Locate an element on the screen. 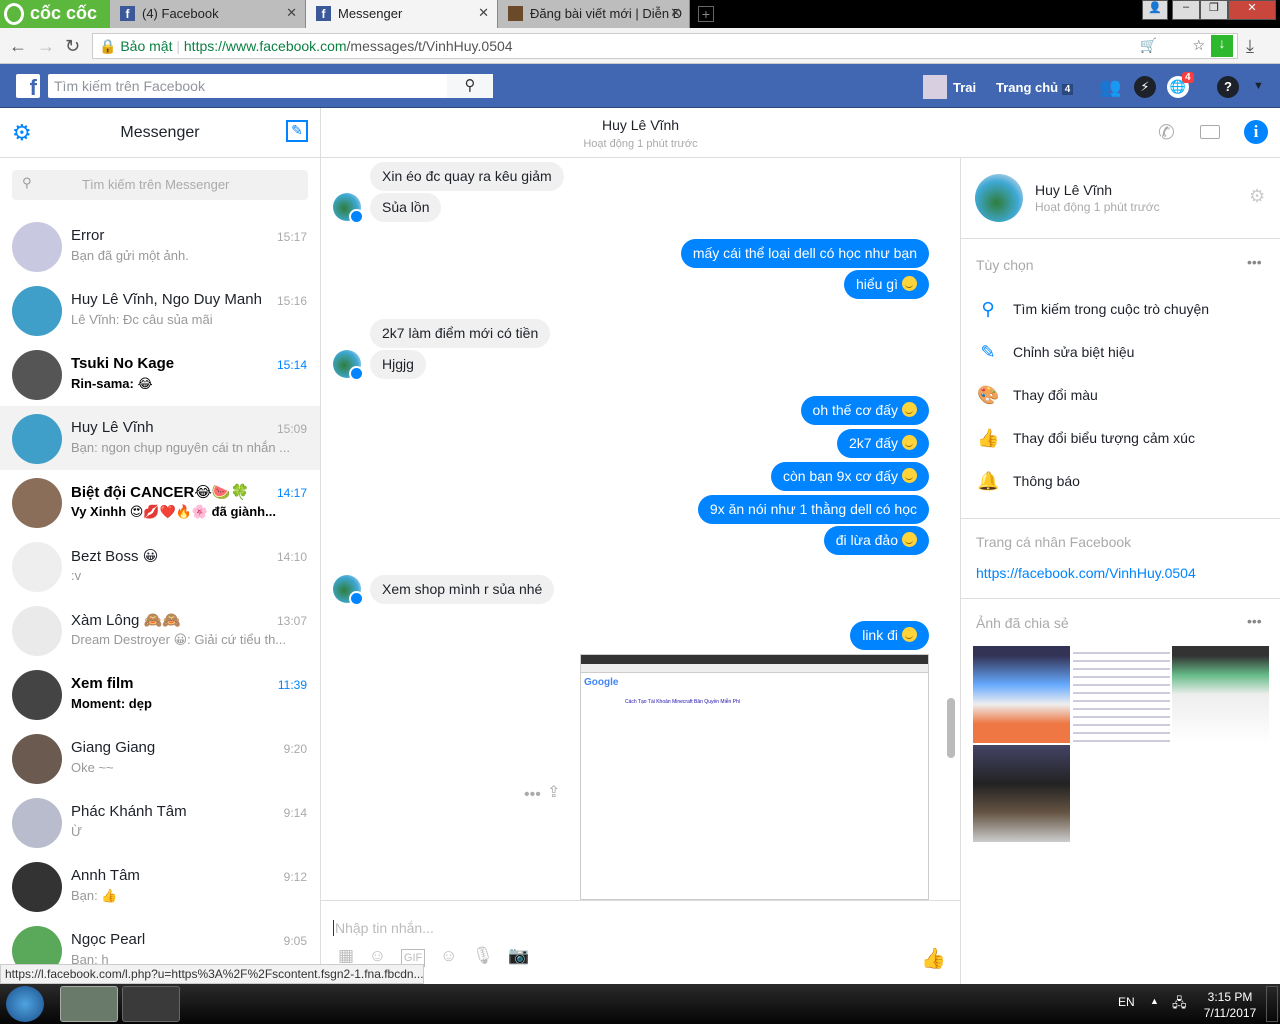  facebook-logo-icon: f is located at coordinates (28, 87).